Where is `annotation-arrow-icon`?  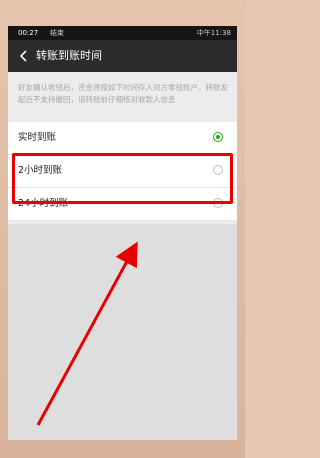
annotation-arrow-icon is located at coordinates (87, 333).